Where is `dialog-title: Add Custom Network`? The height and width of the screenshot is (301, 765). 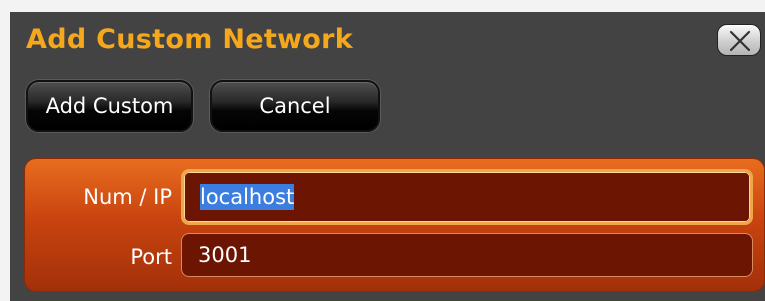 dialog-title: Add Custom Network is located at coordinates (190, 39).